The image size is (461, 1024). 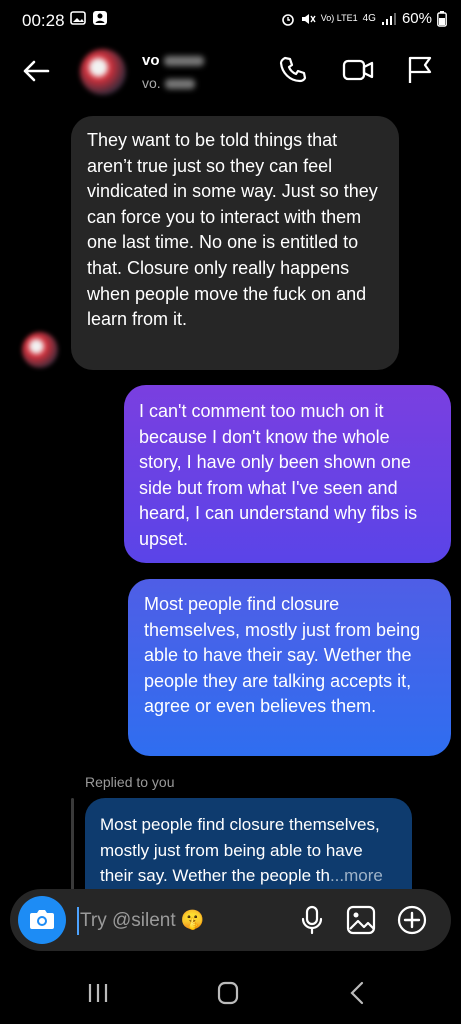 What do you see at coordinates (78, 921) in the screenshot?
I see `text-cursor` at bounding box center [78, 921].